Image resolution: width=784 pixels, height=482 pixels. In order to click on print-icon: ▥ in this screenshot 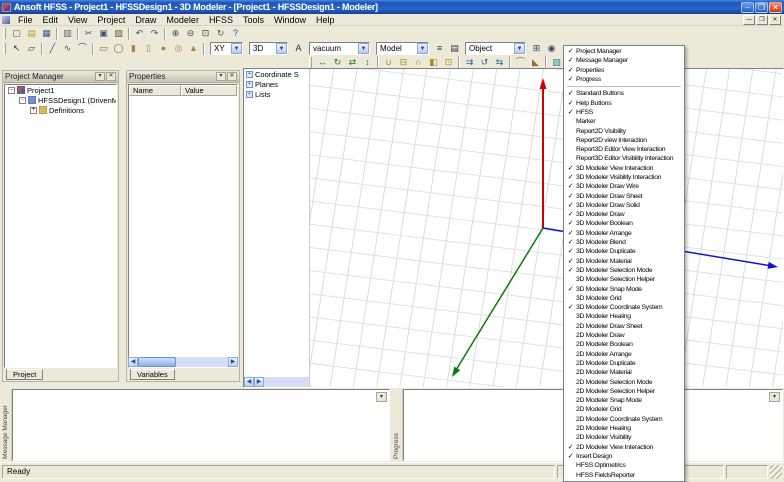, I will do `click(67, 33)`.